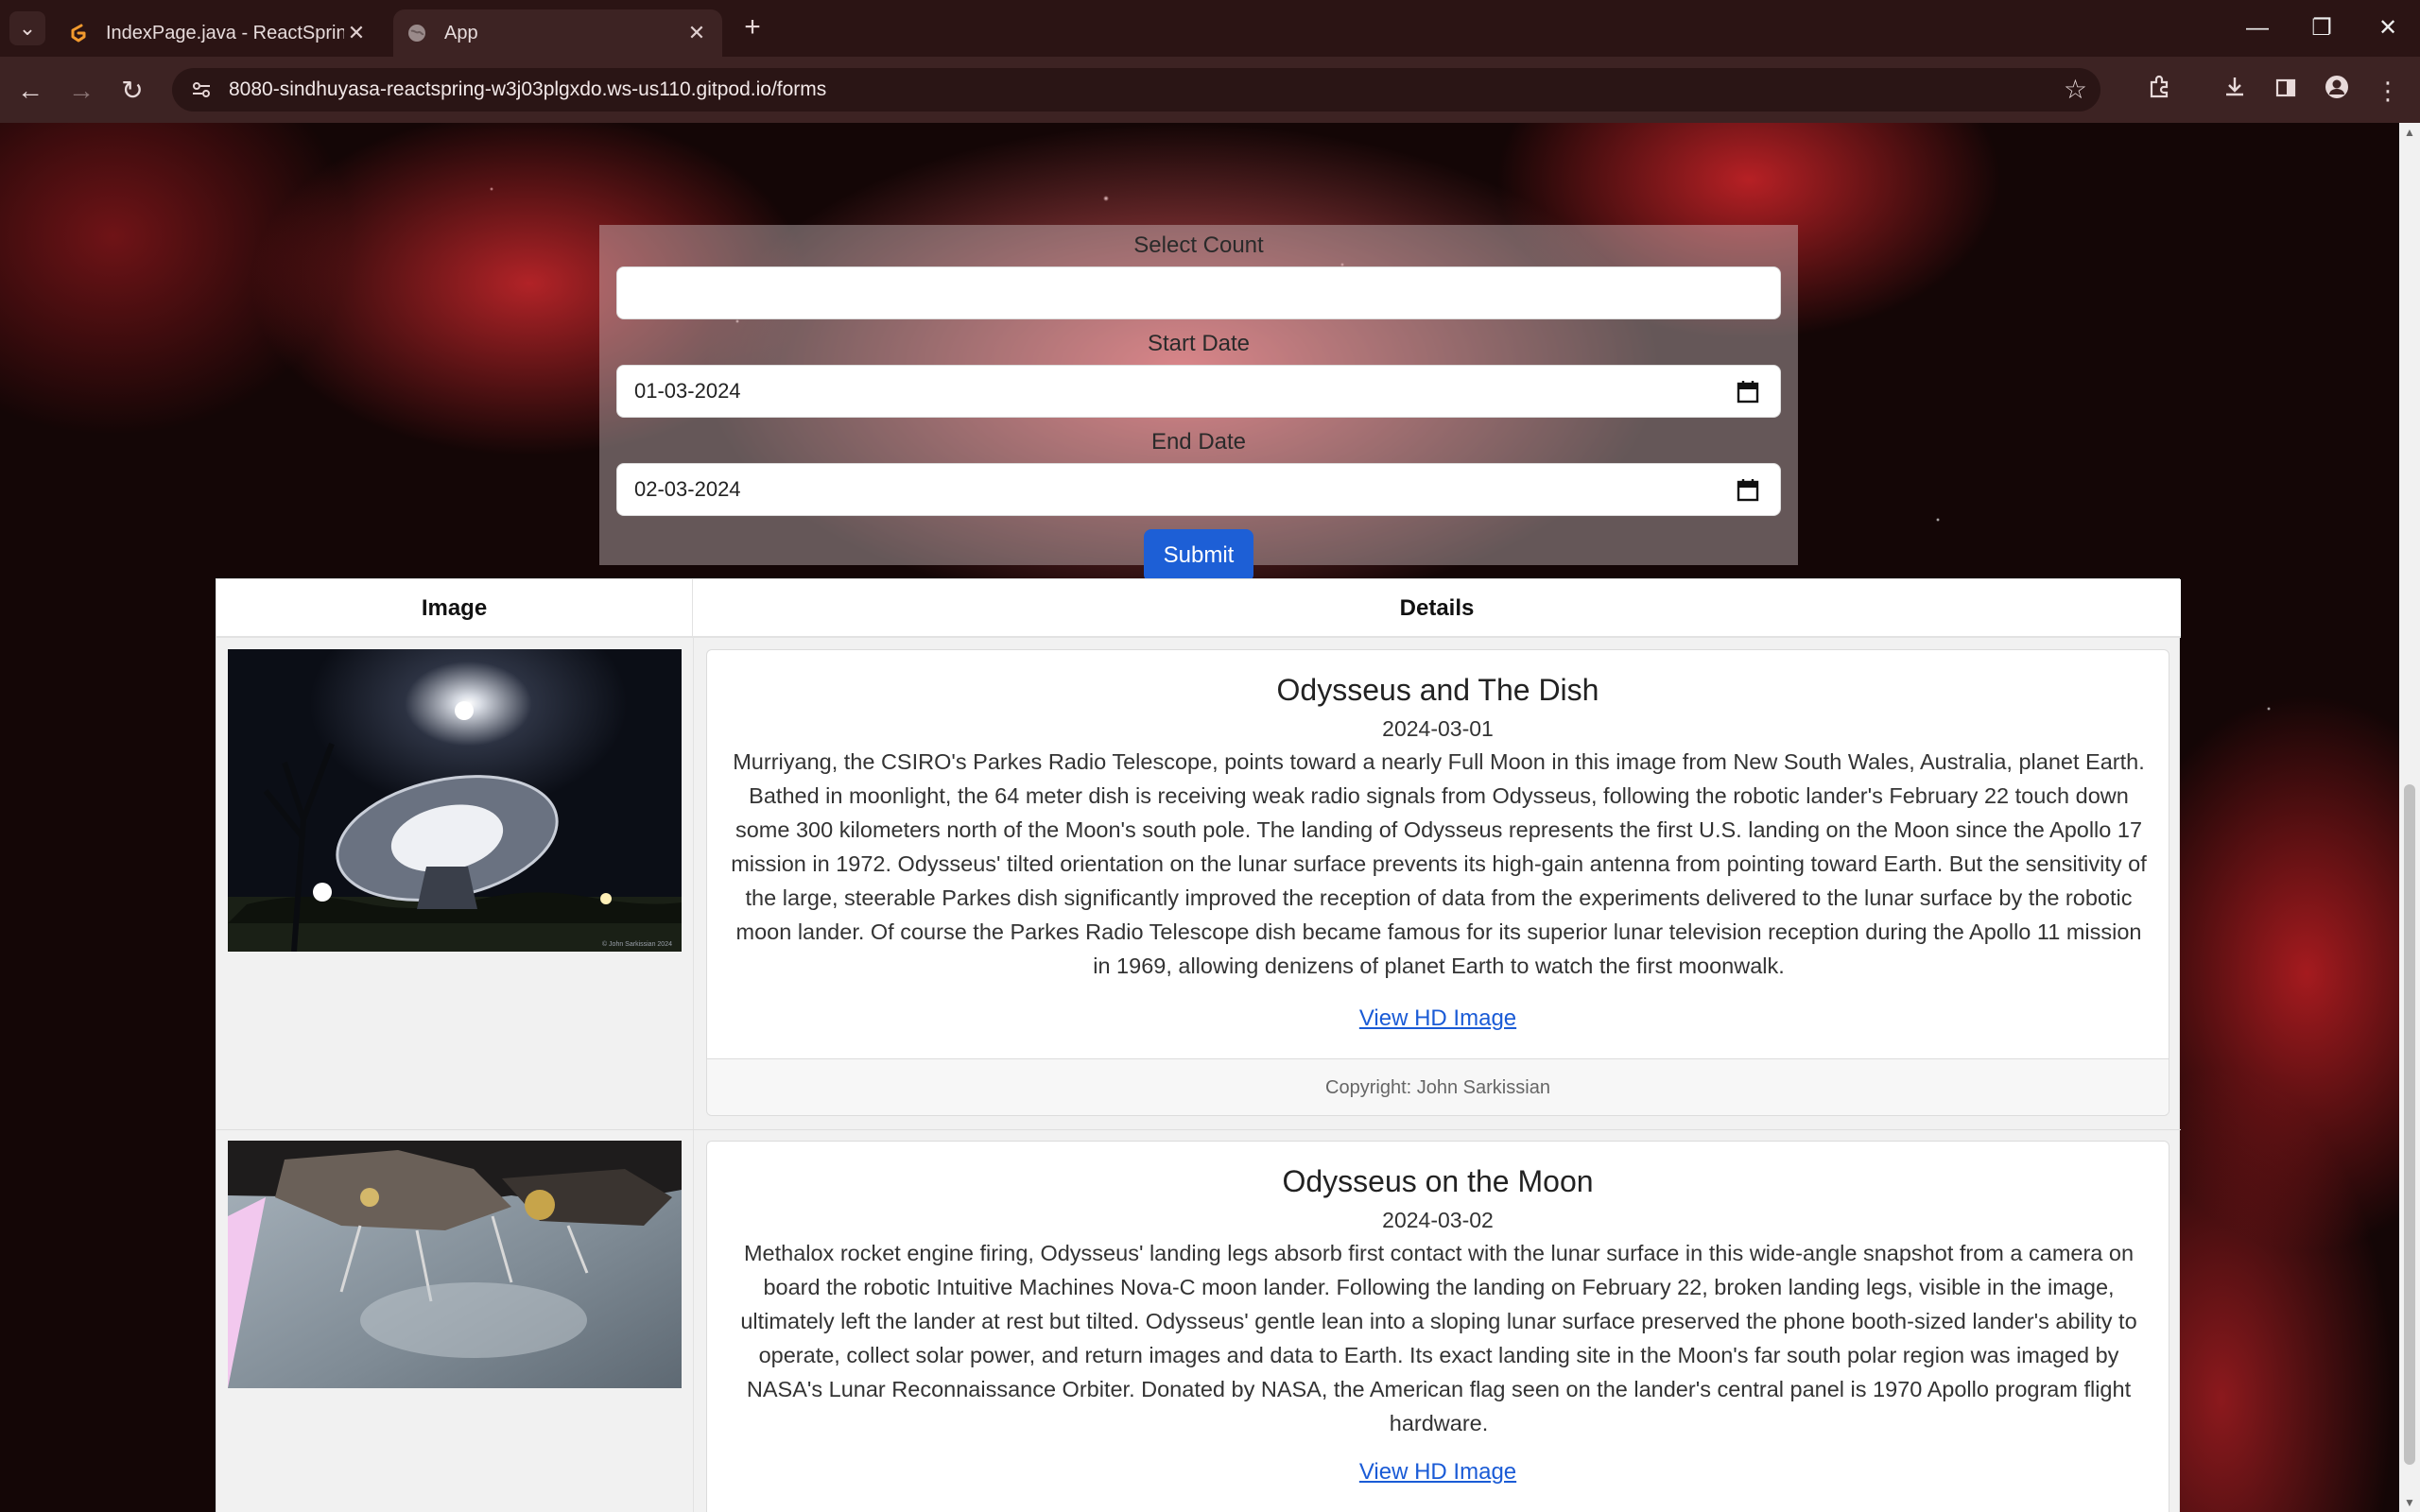 This screenshot has height=1512, width=2420. Describe the element at coordinates (2322, 28) in the screenshot. I see `restore-window-icon: ❐` at that location.